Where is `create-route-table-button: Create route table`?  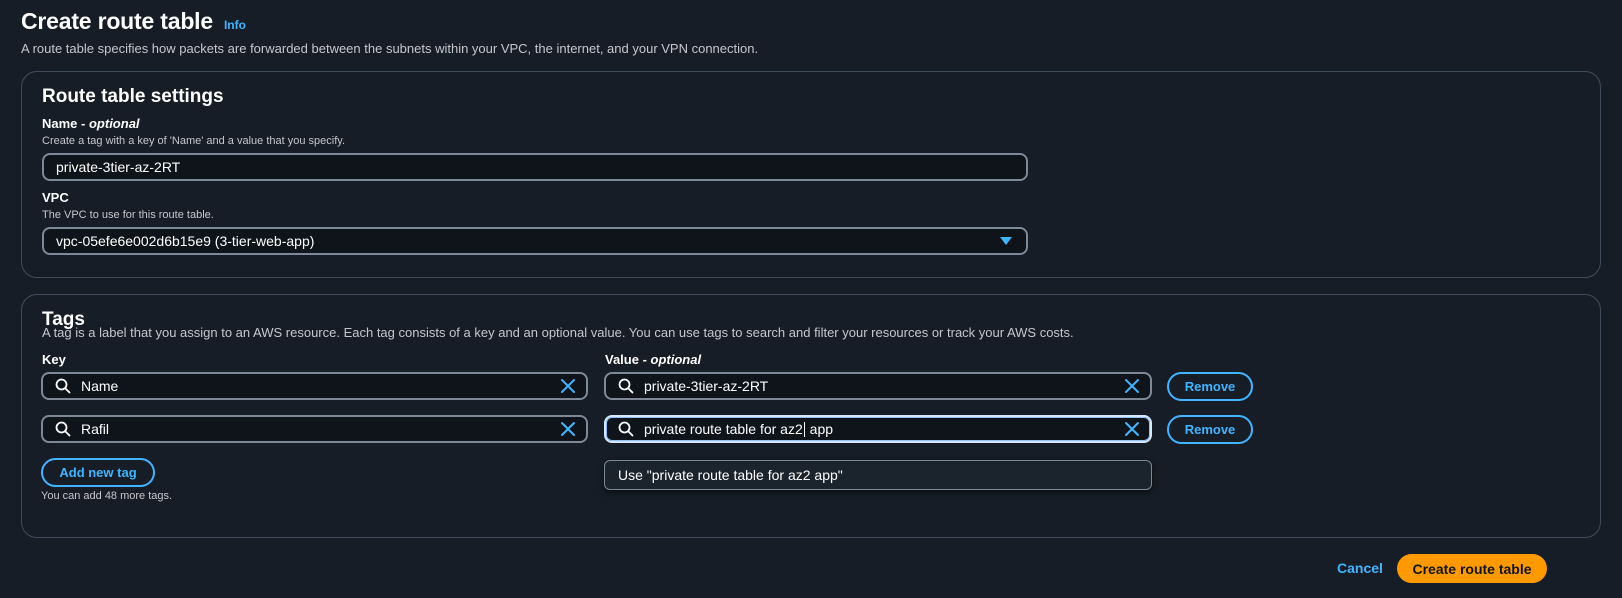
create-route-table-button: Create route table is located at coordinates (1472, 568).